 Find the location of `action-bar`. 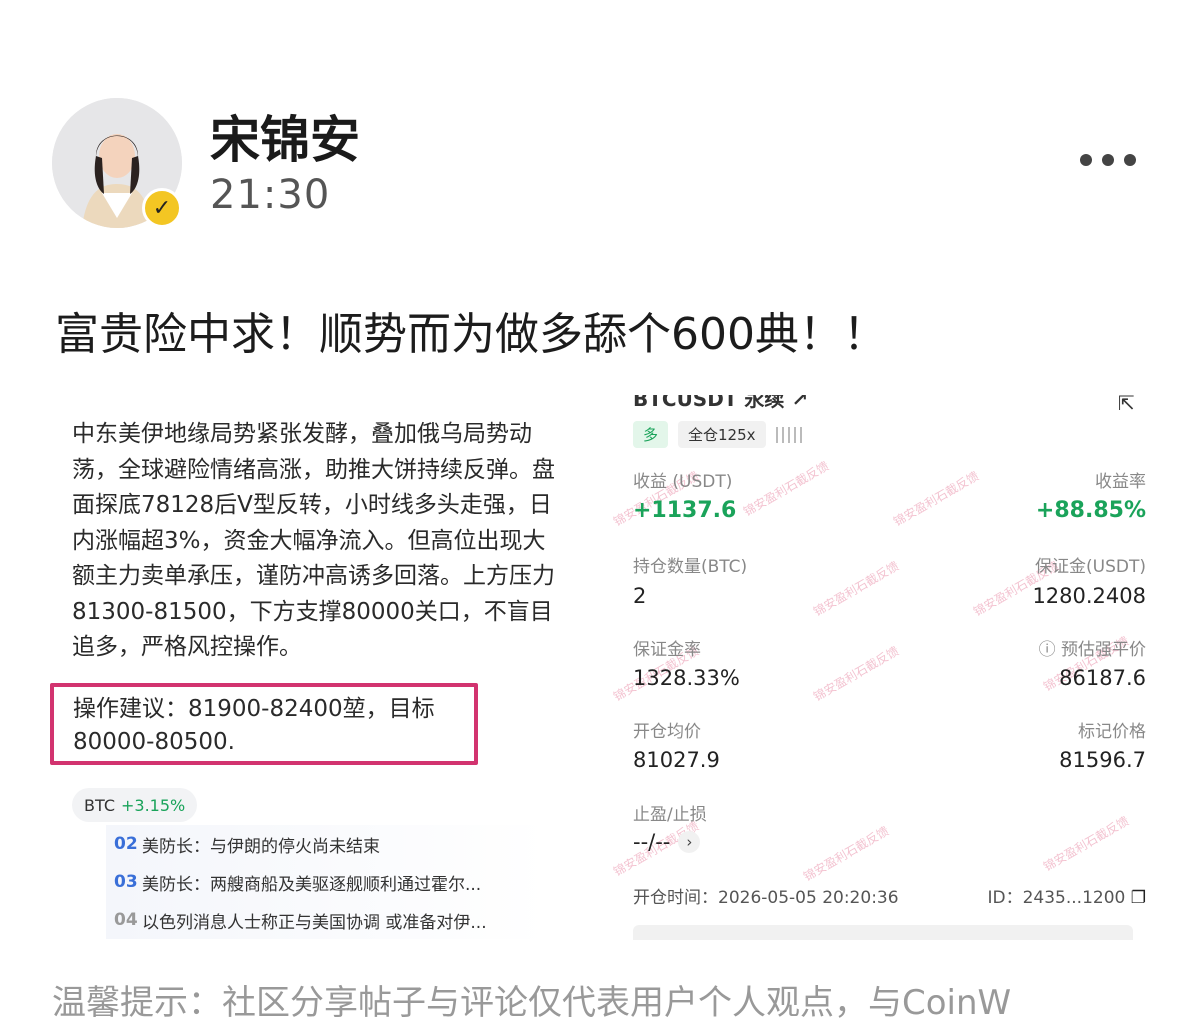

action-bar is located at coordinates (883, 932).